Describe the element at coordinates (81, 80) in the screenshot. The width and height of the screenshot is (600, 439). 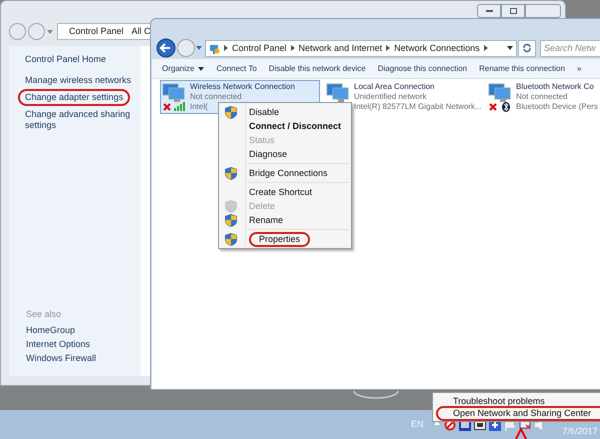
I see `sidebar-link: Manage wireless networks` at that location.